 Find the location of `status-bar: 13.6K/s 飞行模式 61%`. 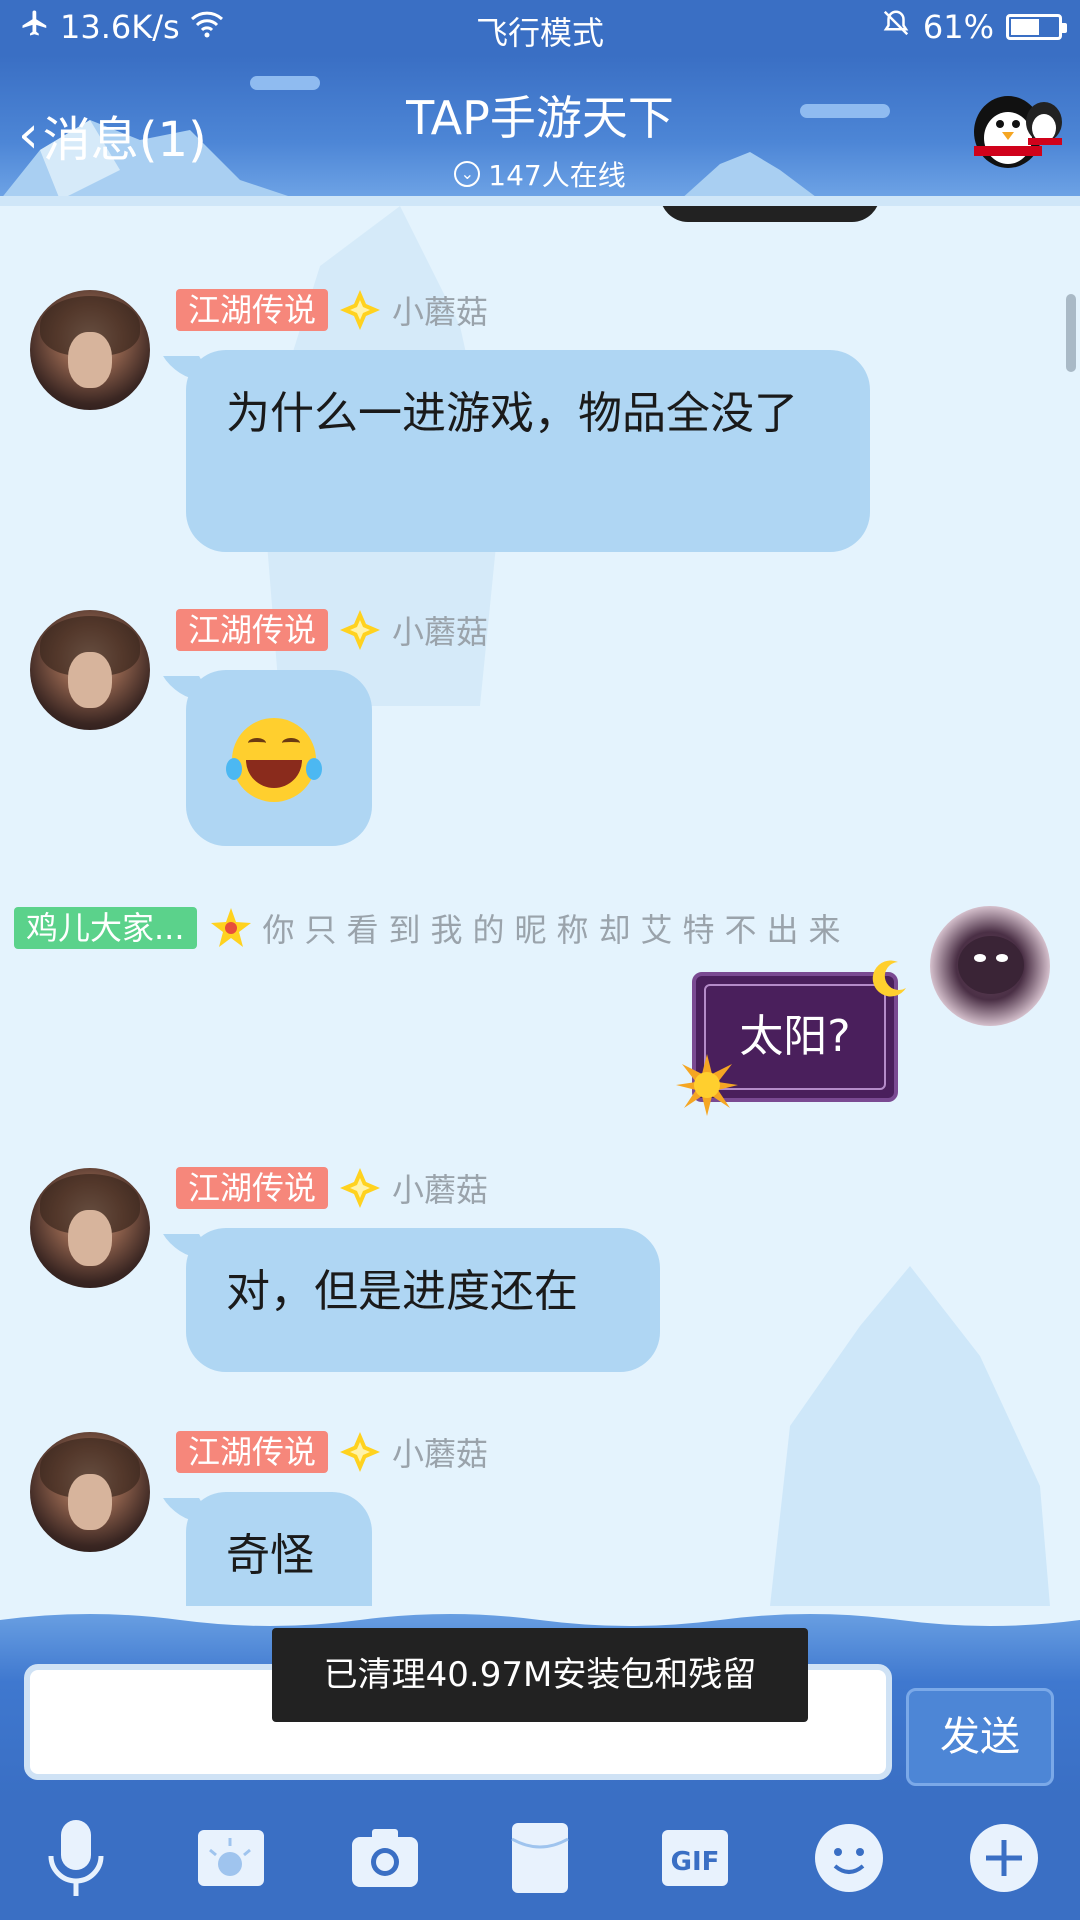

status-bar: 13.6K/s 飞行模式 61% is located at coordinates (540, 28).